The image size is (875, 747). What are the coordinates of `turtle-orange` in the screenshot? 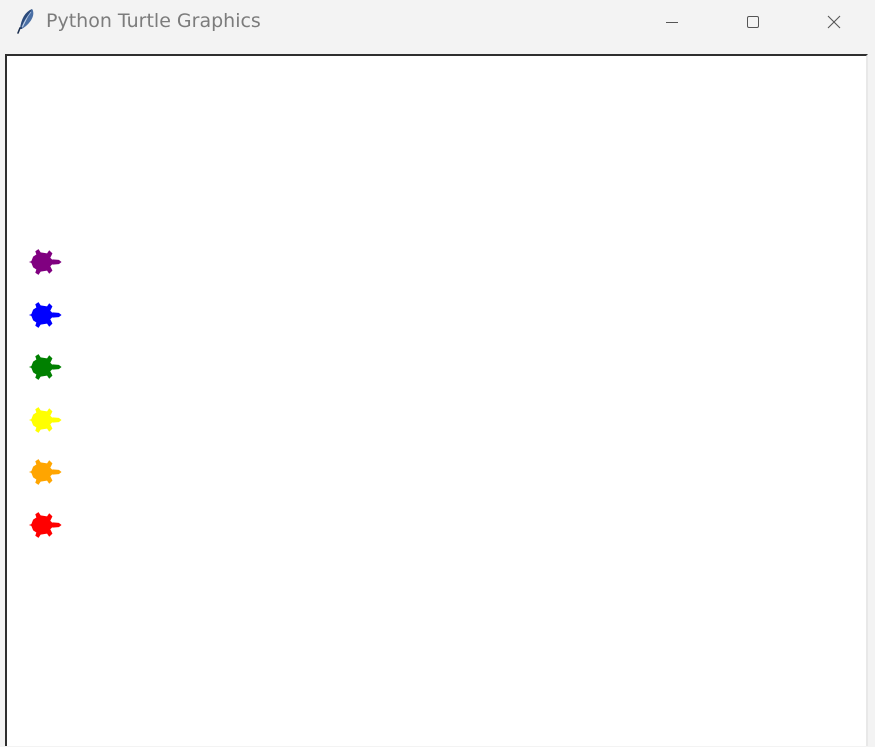 It's located at (45, 472).